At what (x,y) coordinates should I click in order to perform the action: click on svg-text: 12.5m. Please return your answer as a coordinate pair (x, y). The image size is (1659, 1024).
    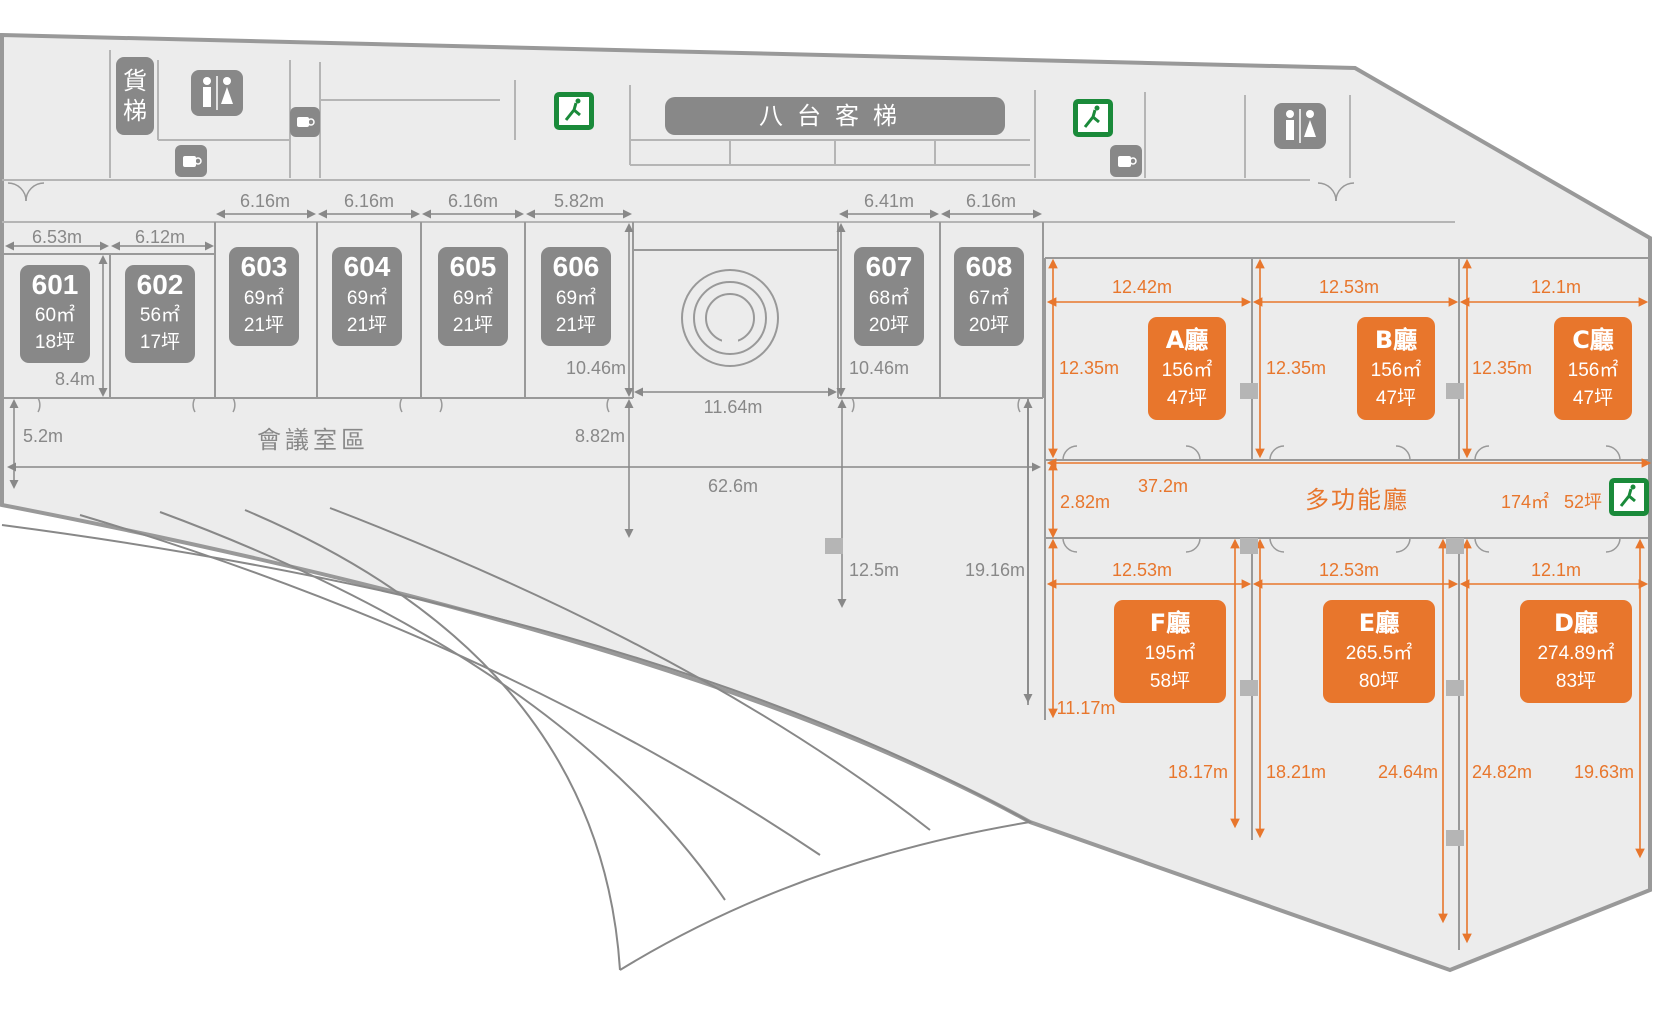
    Looking at the image, I should click on (874, 570).